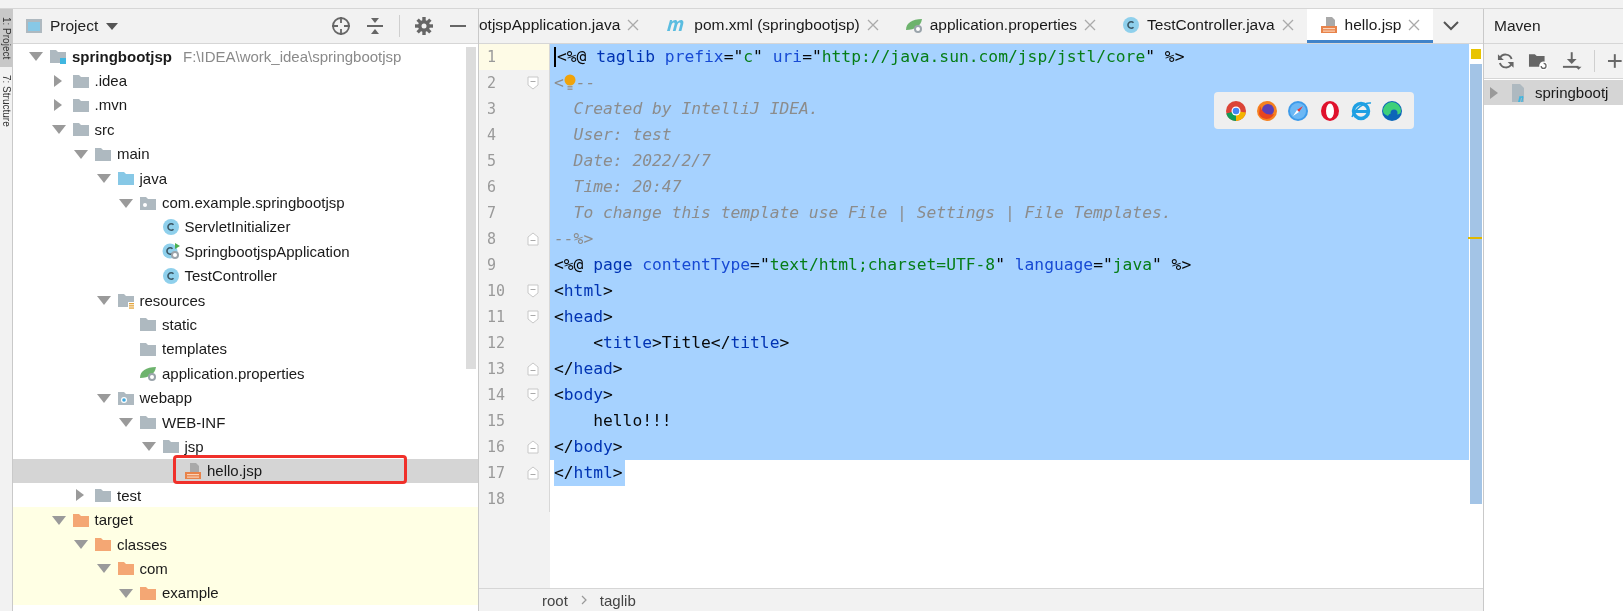  Describe the element at coordinates (245, 422) in the screenshot. I see `tree-item: WEB-INF` at that location.